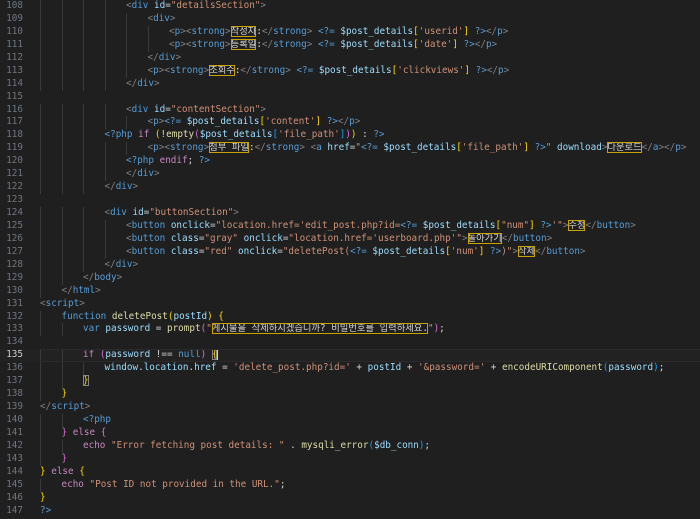  What do you see at coordinates (515, 225) in the screenshot?
I see `code-token: "num"` at bounding box center [515, 225].